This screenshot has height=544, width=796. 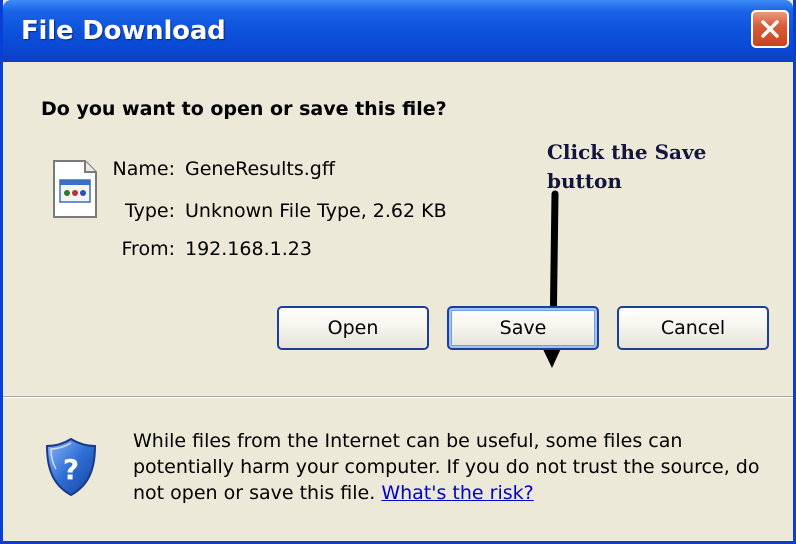 I want to click on file-name-value: GeneResults.gff, so click(x=260, y=169).